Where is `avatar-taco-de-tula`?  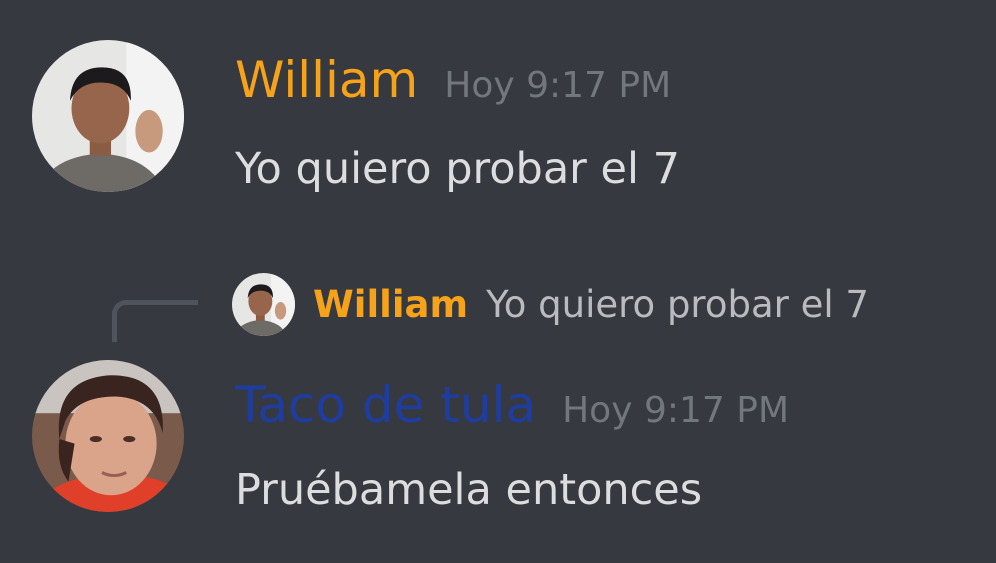
avatar-taco-de-tula is located at coordinates (108, 436).